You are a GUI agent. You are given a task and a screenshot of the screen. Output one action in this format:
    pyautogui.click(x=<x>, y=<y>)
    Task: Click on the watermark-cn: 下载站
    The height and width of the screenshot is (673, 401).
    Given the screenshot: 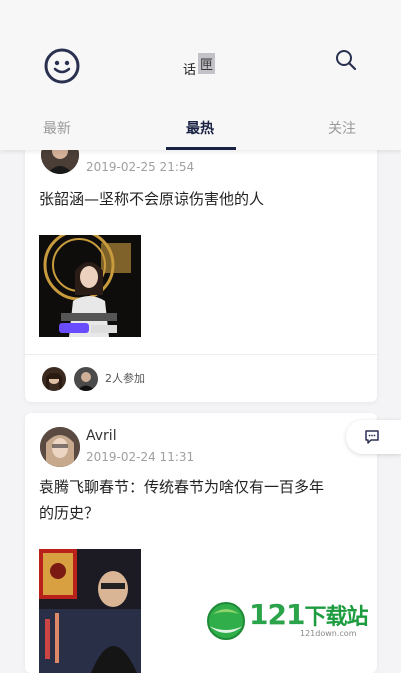 What is the action you would take?
    pyautogui.click(x=336, y=617)
    